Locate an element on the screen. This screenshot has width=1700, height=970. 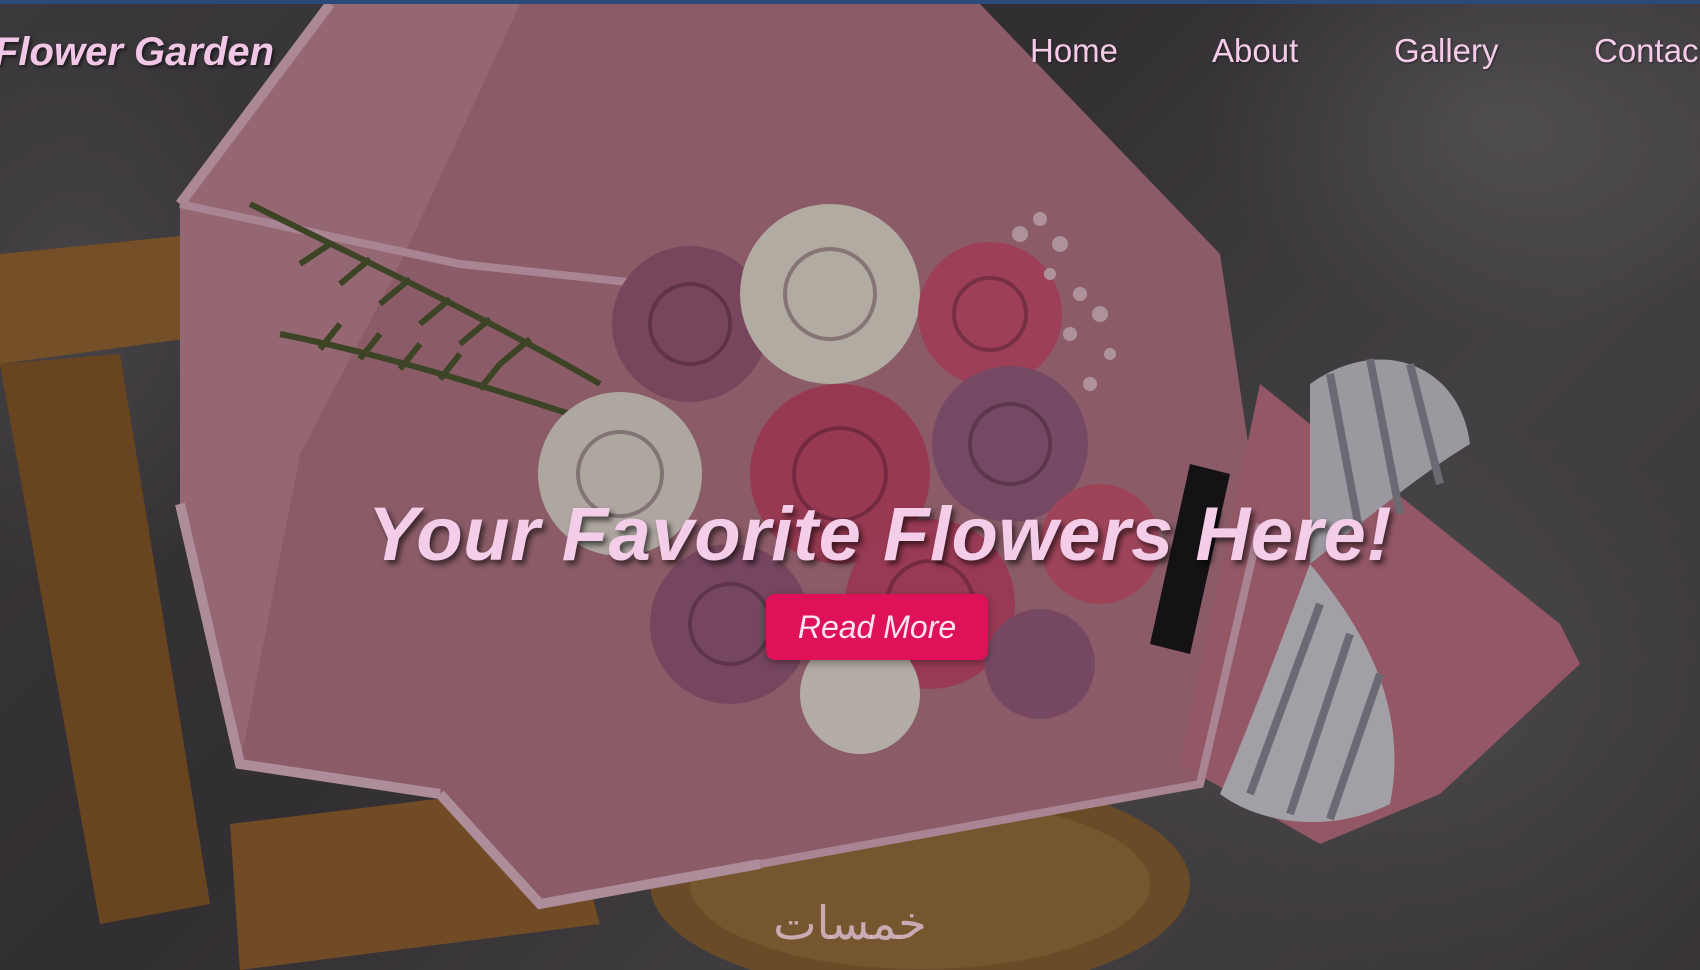
nav-item-contact: Contac is located at coordinates (1646, 51).